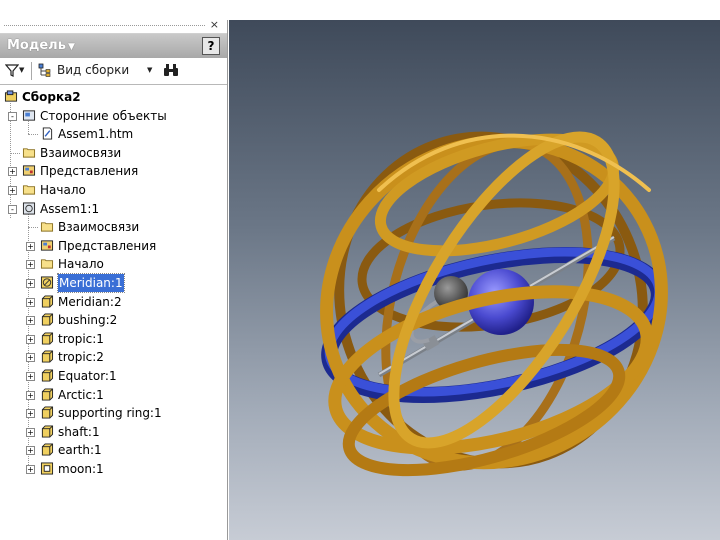 This screenshot has width=720, height=540. Describe the element at coordinates (113, 97) in the screenshot. I see `tree-item: Сборка2` at that location.